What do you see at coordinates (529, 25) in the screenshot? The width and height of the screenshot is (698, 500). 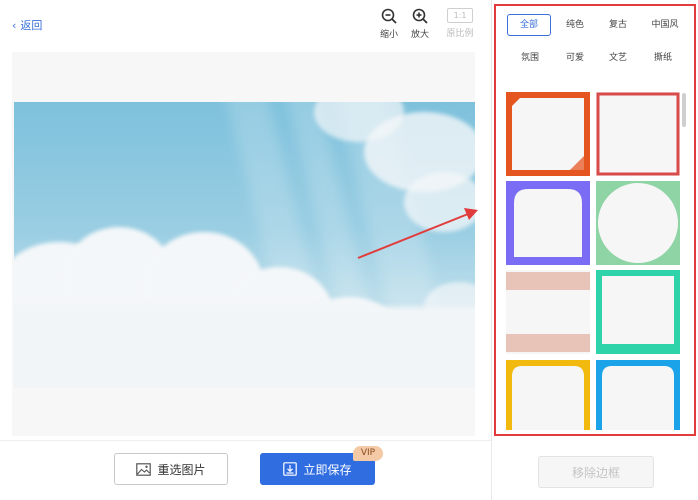 I see `category-tab-all: 全部` at bounding box center [529, 25].